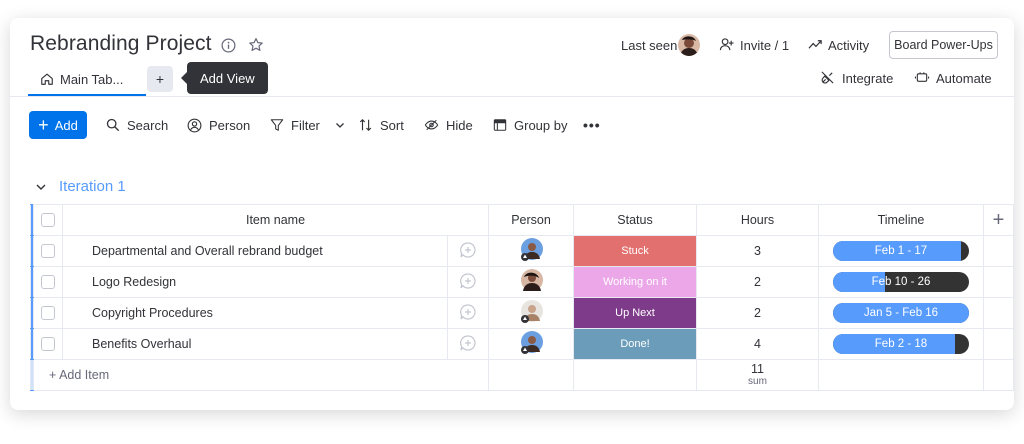 This screenshot has height=444, width=1024. I want to click on eye-off-icon, so click(431, 125).